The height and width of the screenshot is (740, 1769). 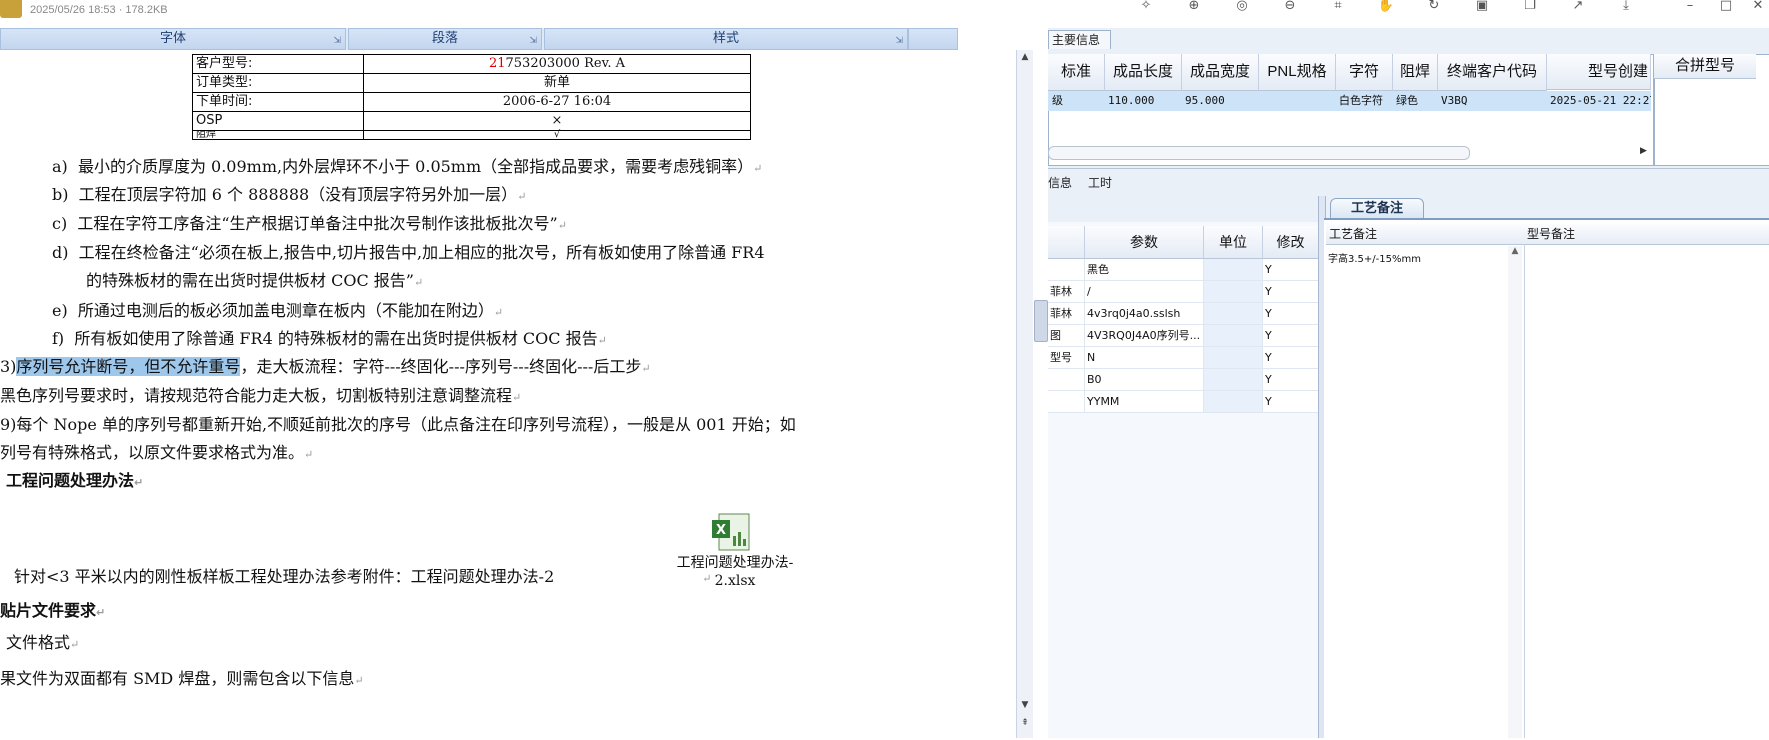 What do you see at coordinates (1144, 358) in the screenshot?
I see `param-cell-value: N` at bounding box center [1144, 358].